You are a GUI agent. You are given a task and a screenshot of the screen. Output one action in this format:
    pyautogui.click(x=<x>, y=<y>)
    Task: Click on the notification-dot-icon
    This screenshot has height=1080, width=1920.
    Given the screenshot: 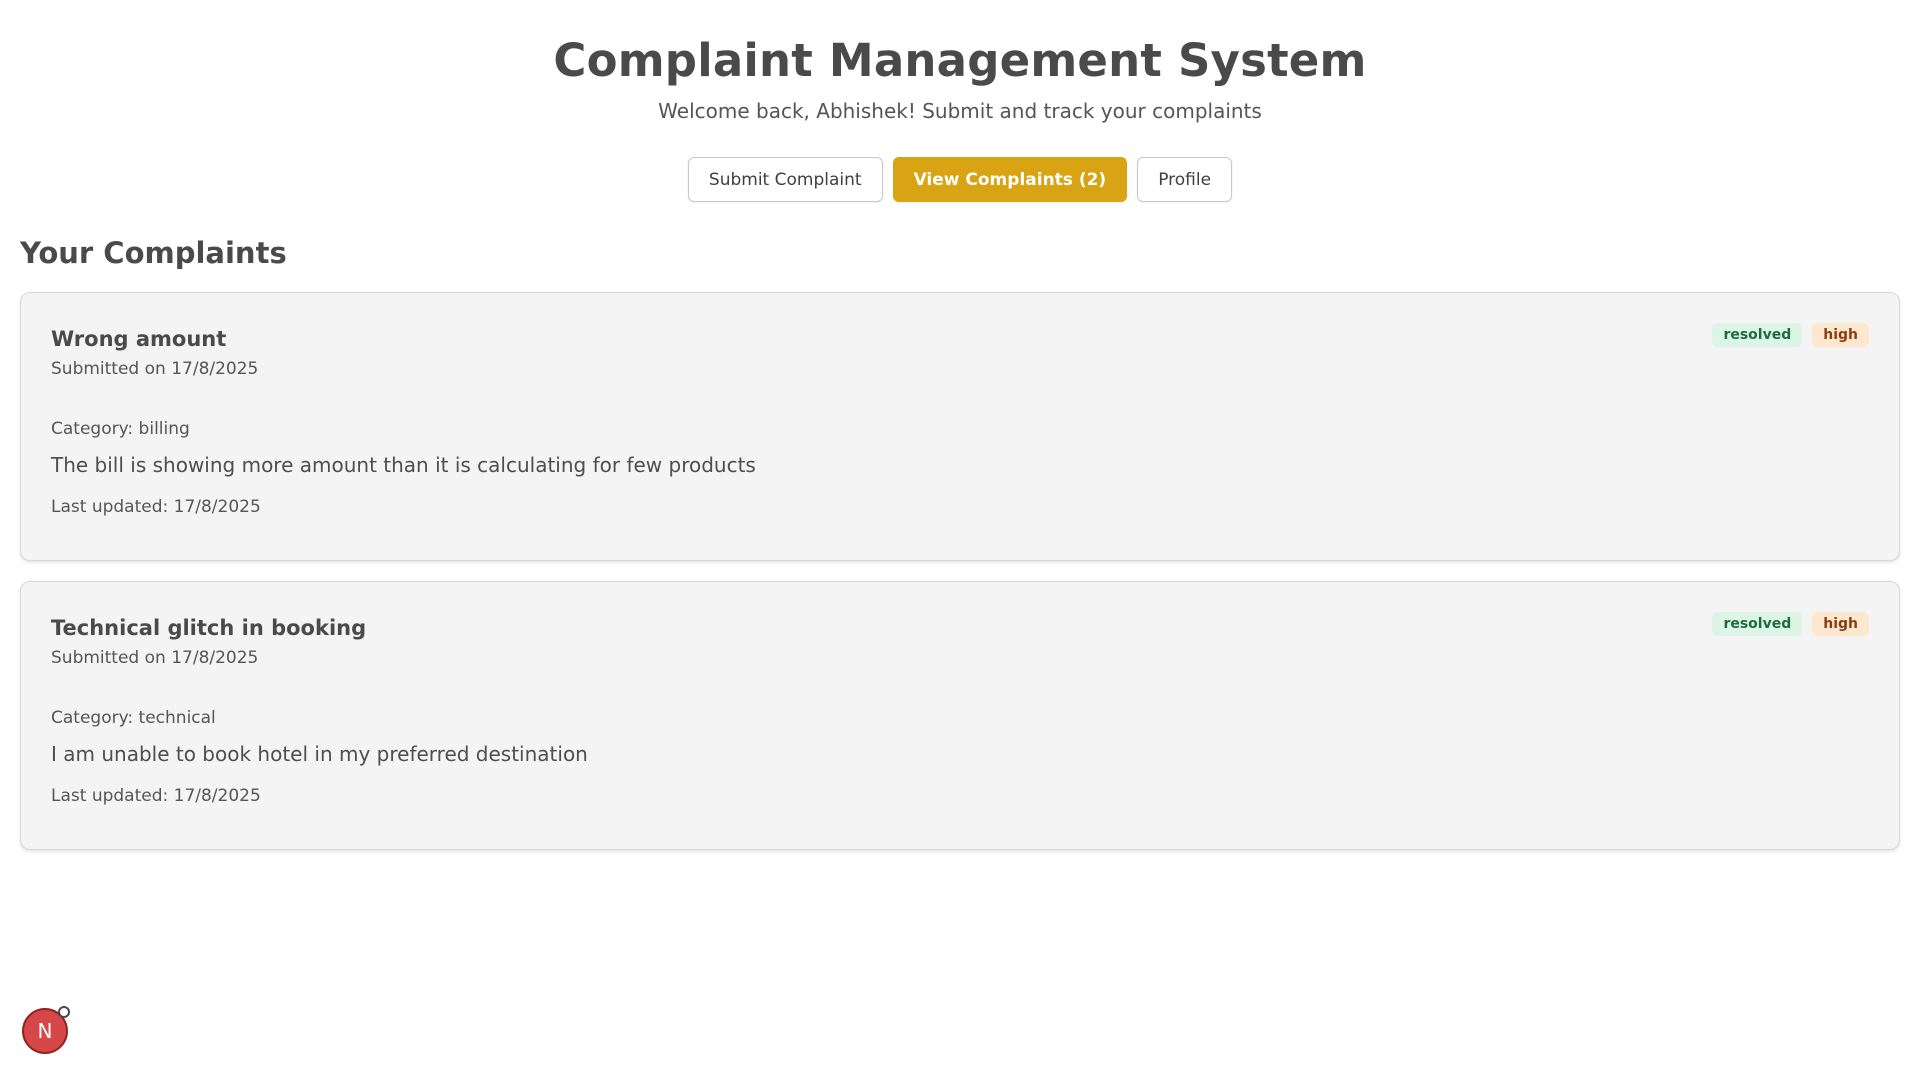 What is the action you would take?
    pyautogui.click(x=64, y=1012)
    